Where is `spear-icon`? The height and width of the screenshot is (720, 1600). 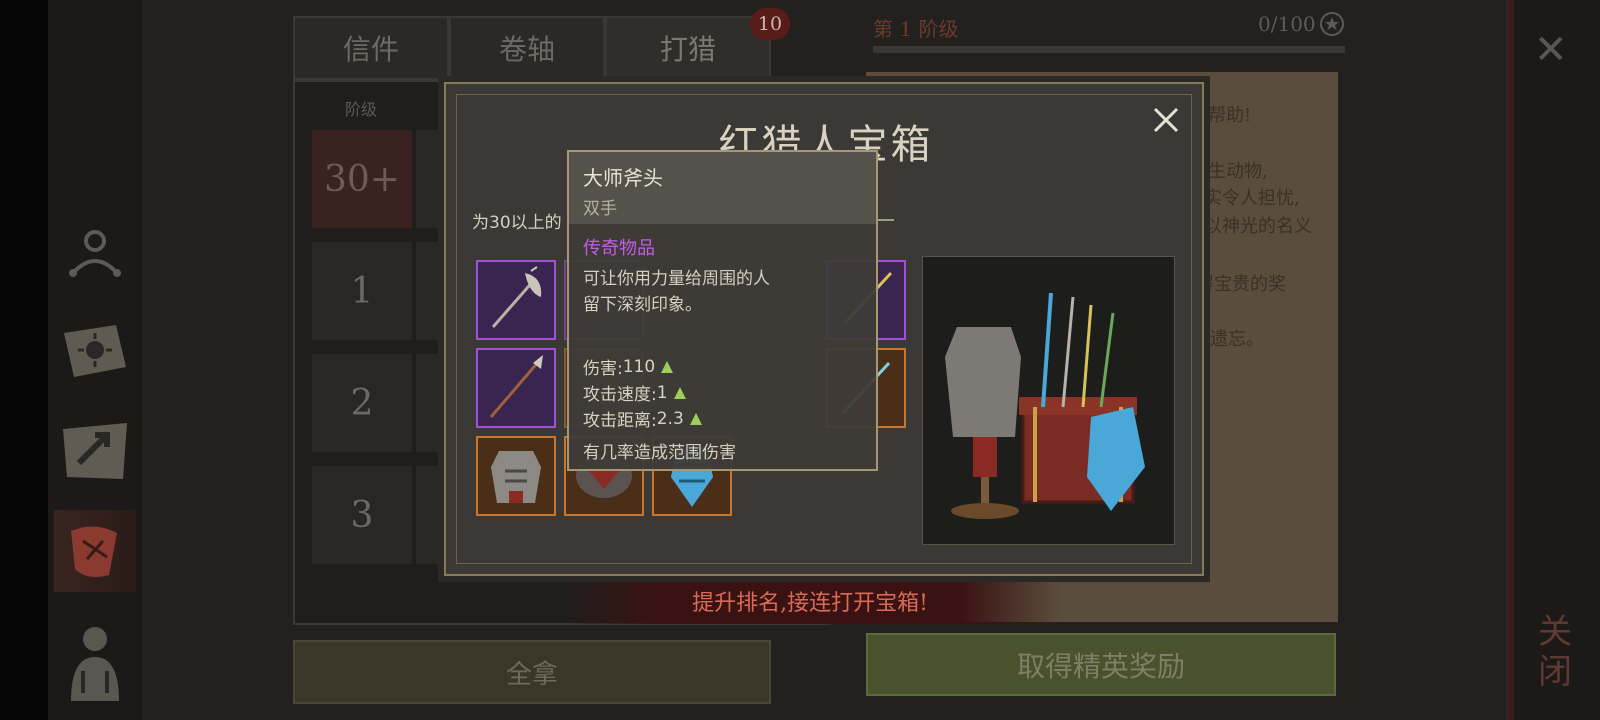
spear-icon is located at coordinates (516, 386).